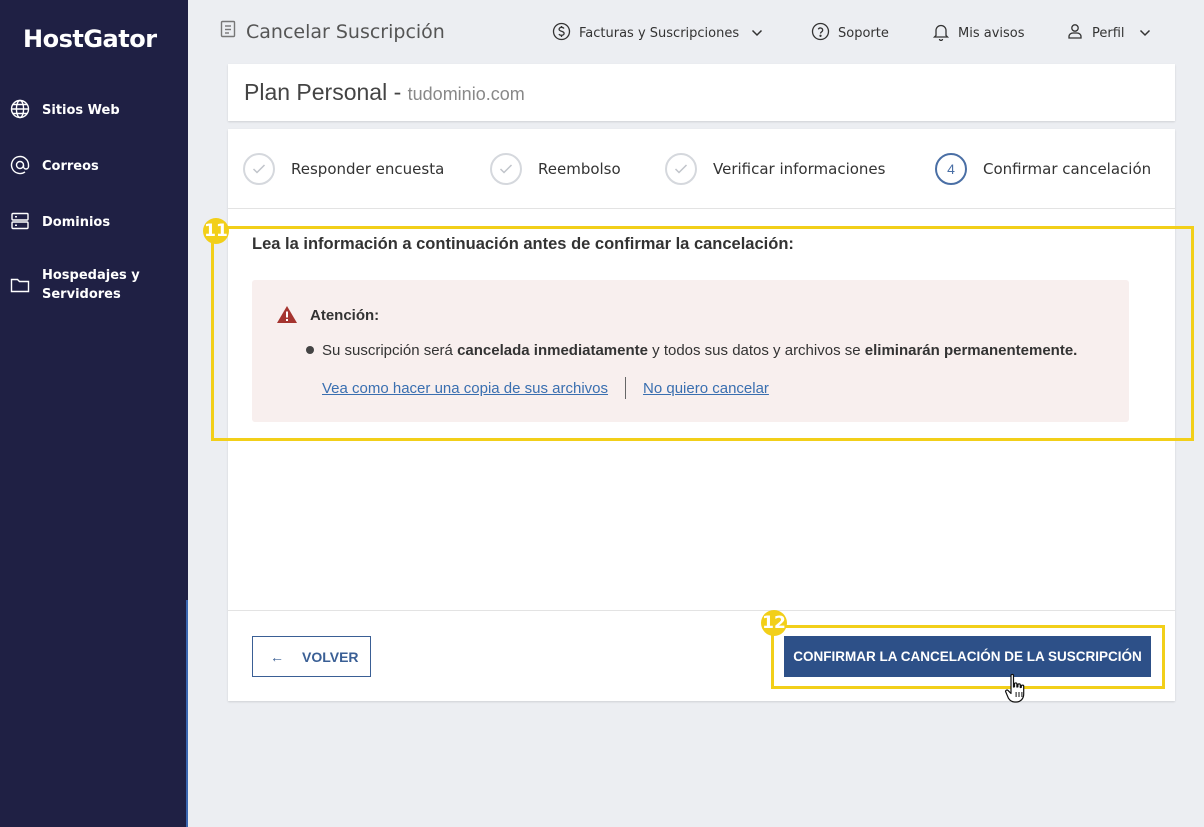 The image size is (1204, 827). I want to click on plan-card: Plan Personal - tudominio.com, so click(701, 92).